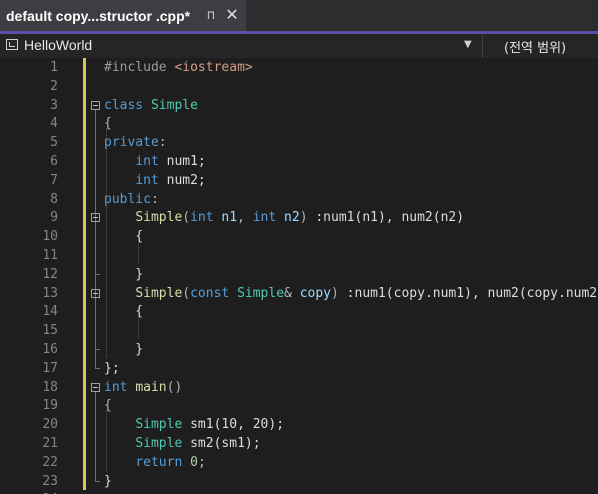 The image size is (598, 494). Describe the element at coordinates (50, 312) in the screenshot. I see `line-number: 14` at that location.